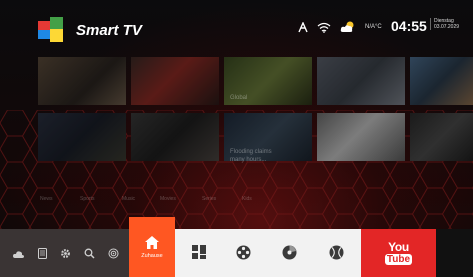 Image resolution: width=473 pixels, height=277 pixels. I want to click on broadcast-icon, so click(113, 253).